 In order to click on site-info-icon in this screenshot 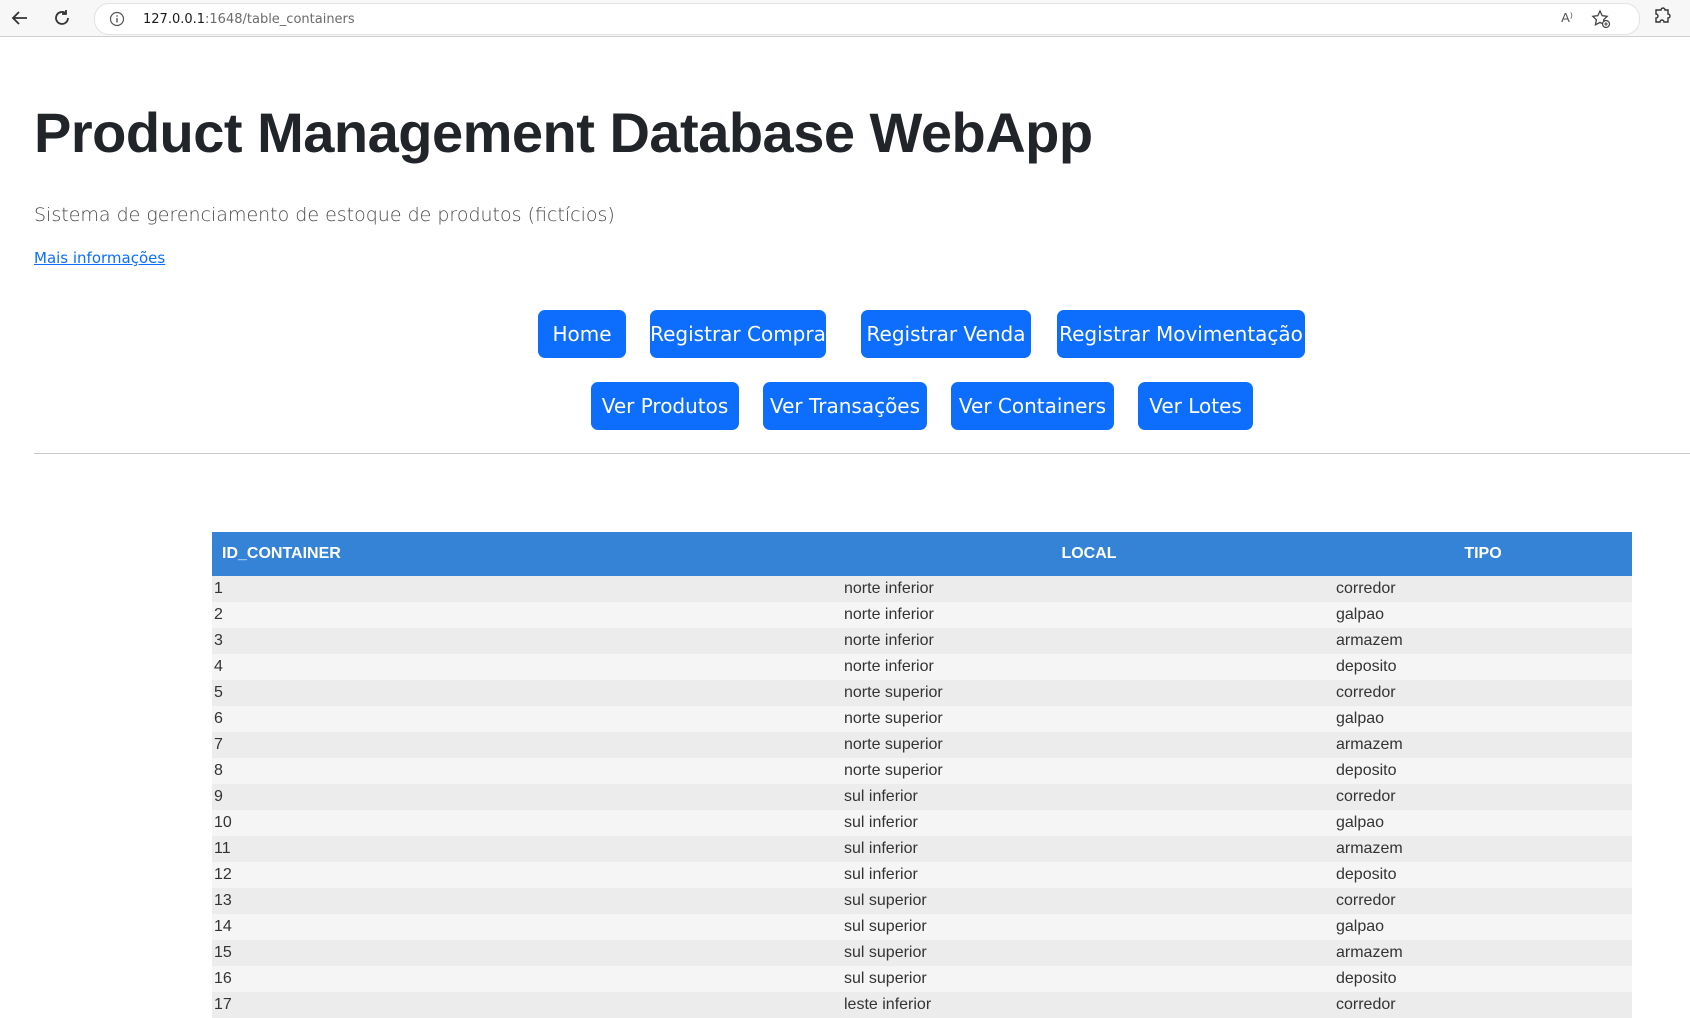, I will do `click(117, 21)`.